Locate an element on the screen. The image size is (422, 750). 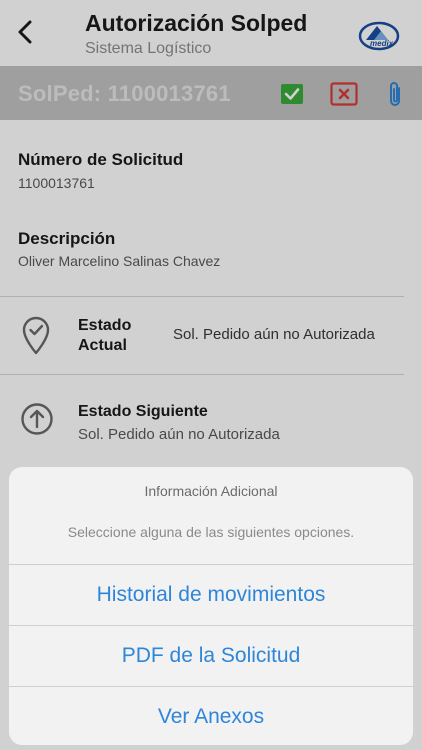
option-anexos-button: Ver Anexos is located at coordinates (211, 716).